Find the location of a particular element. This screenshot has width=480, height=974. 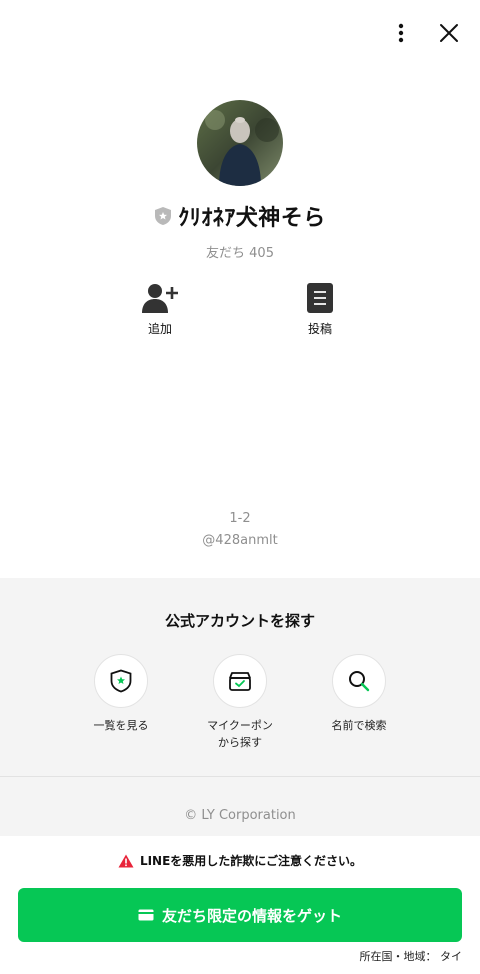

post-button: 投稿 is located at coordinates (320, 309).